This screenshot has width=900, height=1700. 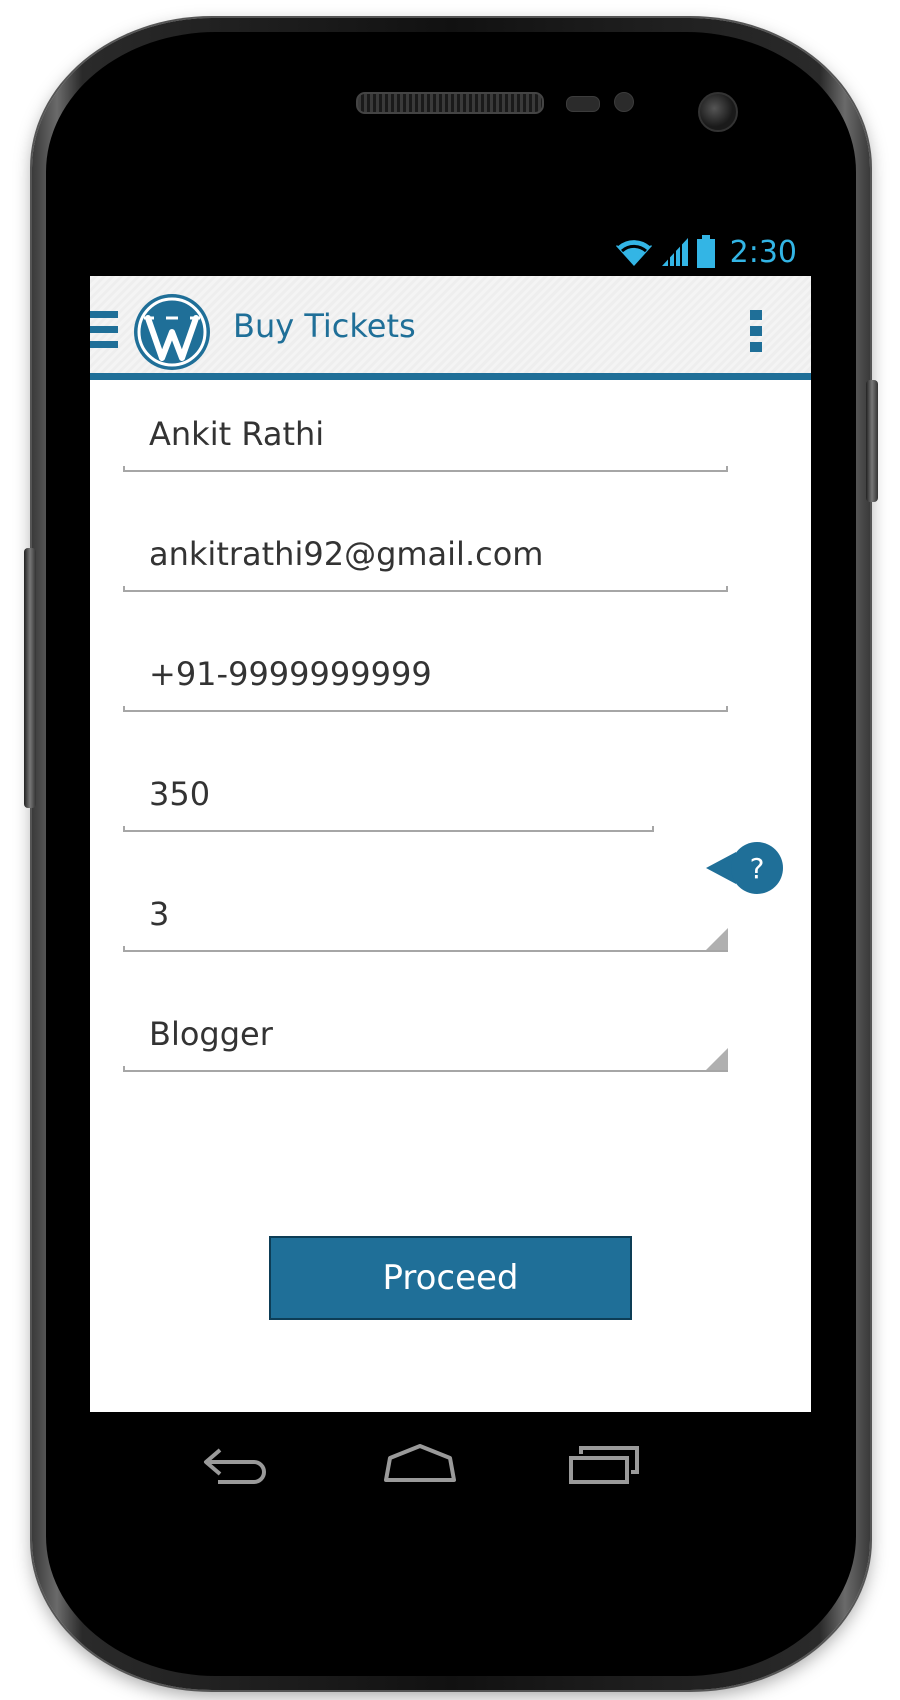 I want to click on proceed-button: Proceed, so click(x=450, y=1278).